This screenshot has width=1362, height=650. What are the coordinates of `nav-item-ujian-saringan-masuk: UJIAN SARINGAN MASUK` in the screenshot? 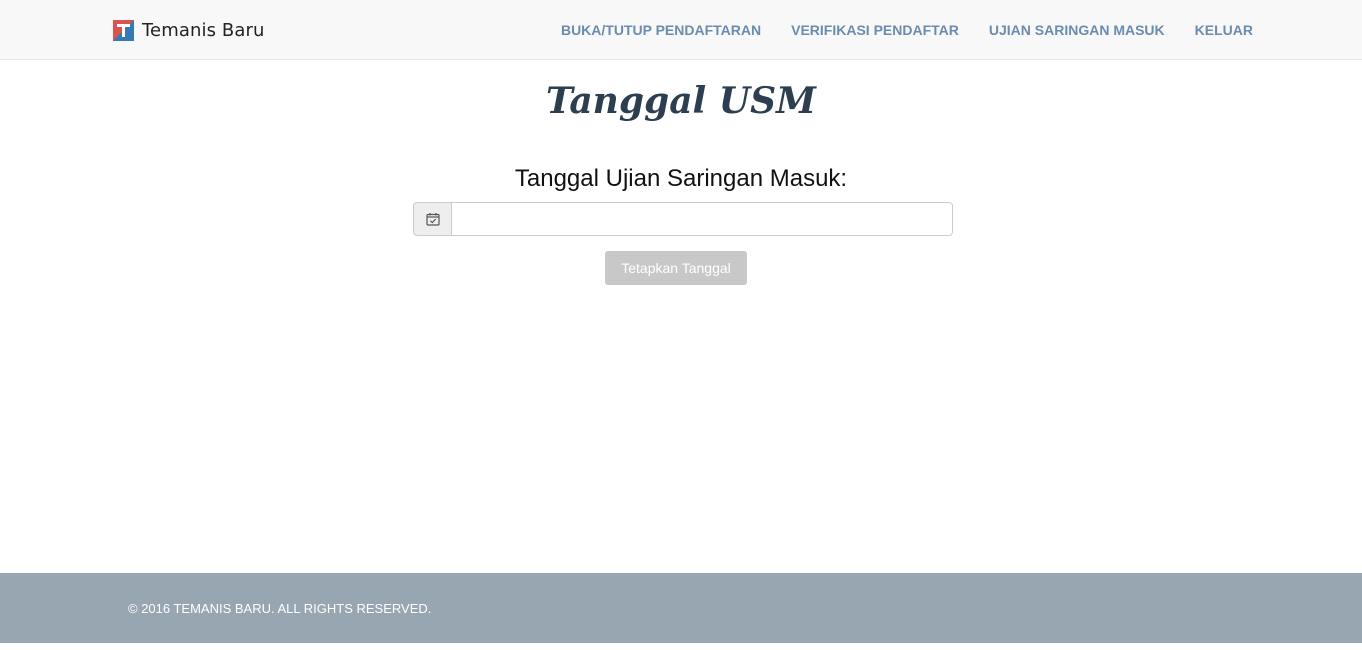 It's located at (1077, 30).